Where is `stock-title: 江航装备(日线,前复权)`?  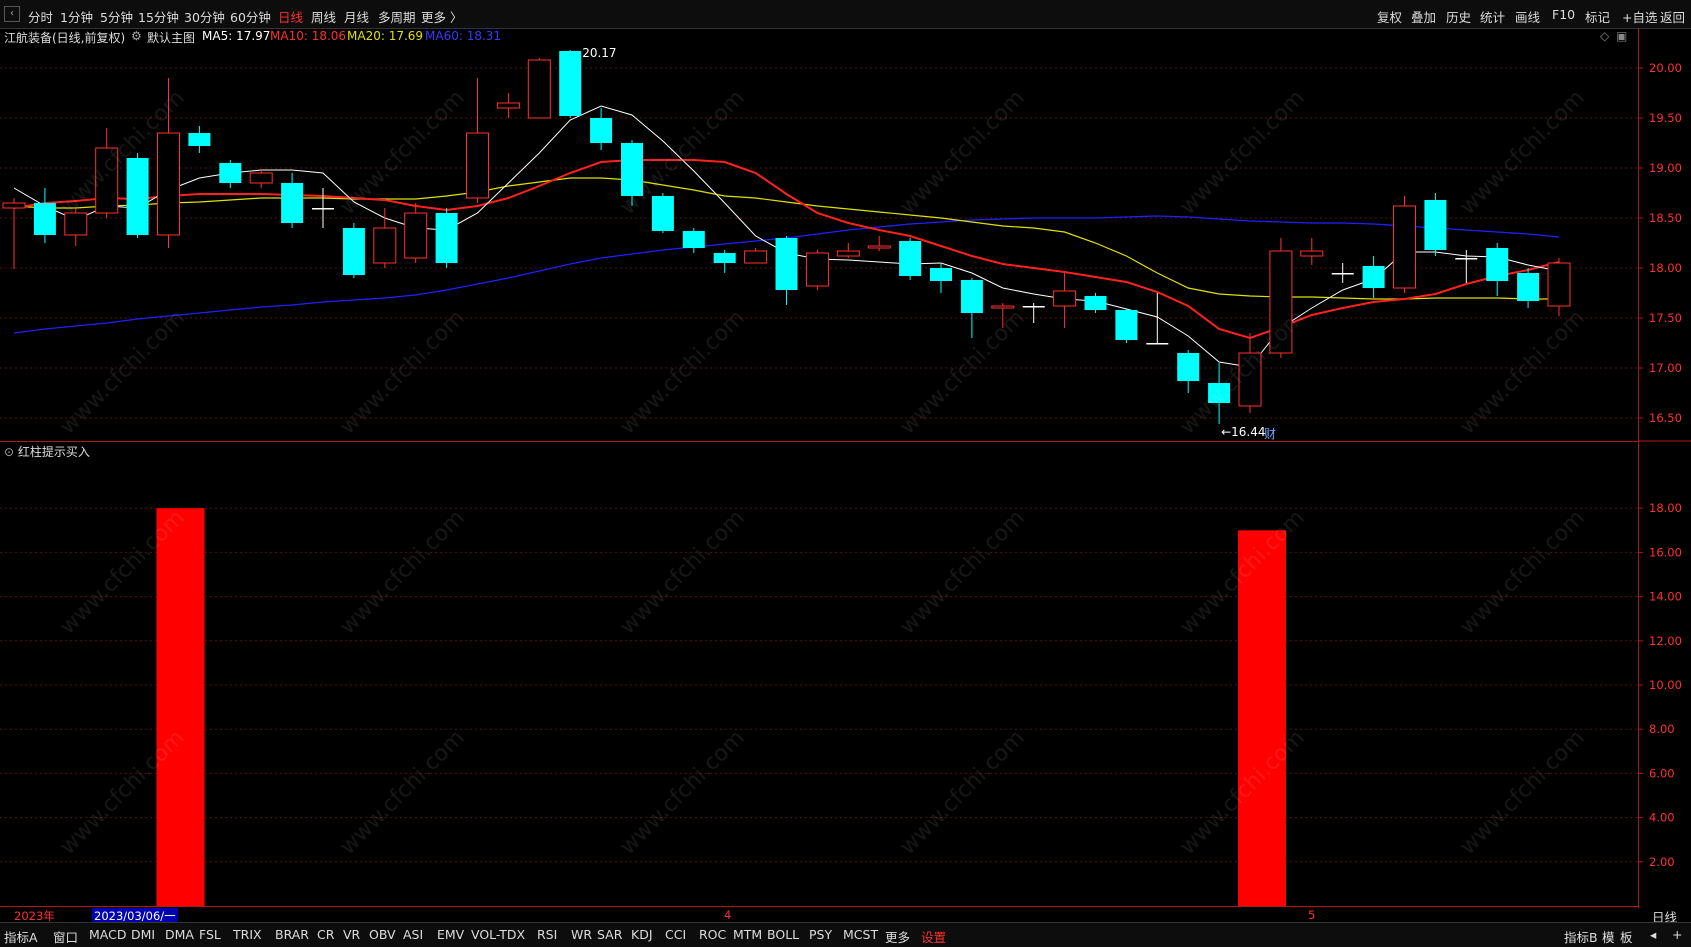 stock-title: 江航装备(日线,前复权) is located at coordinates (64, 37).